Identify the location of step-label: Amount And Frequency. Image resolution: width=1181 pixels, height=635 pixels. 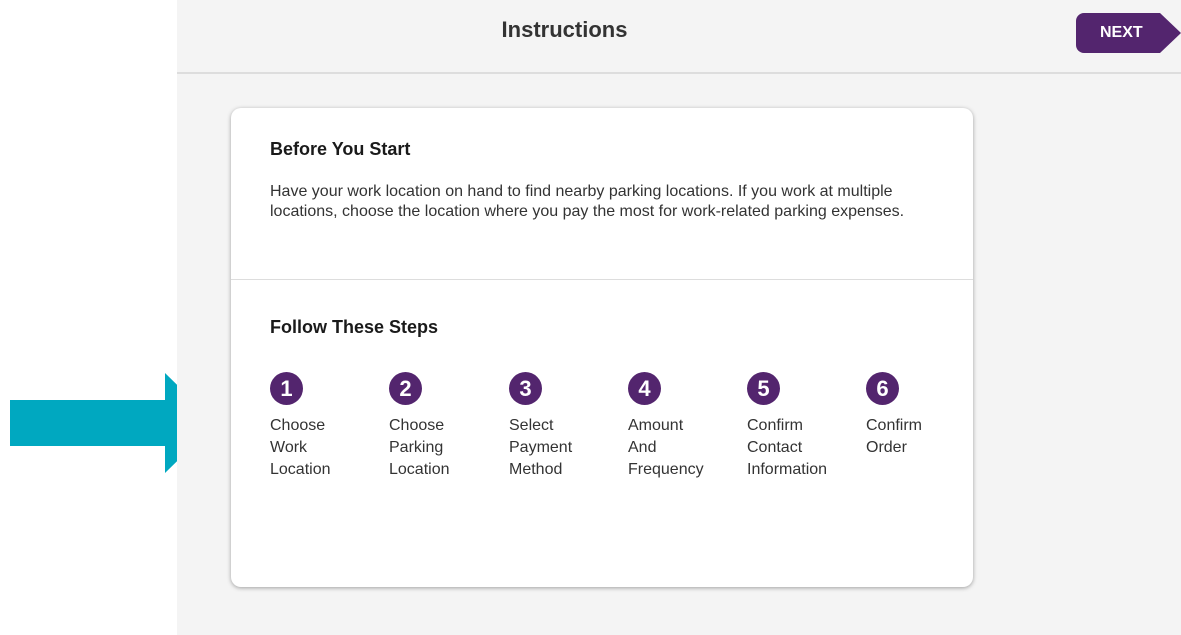
(666, 447).